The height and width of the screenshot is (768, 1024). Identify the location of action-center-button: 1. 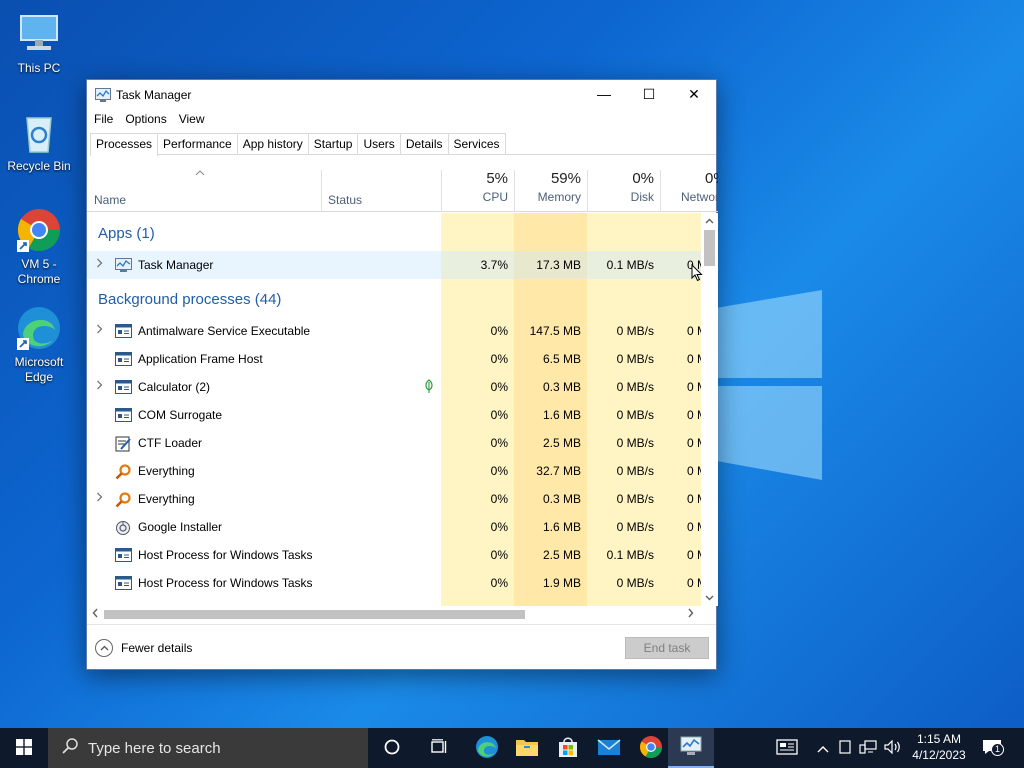
(993, 748).